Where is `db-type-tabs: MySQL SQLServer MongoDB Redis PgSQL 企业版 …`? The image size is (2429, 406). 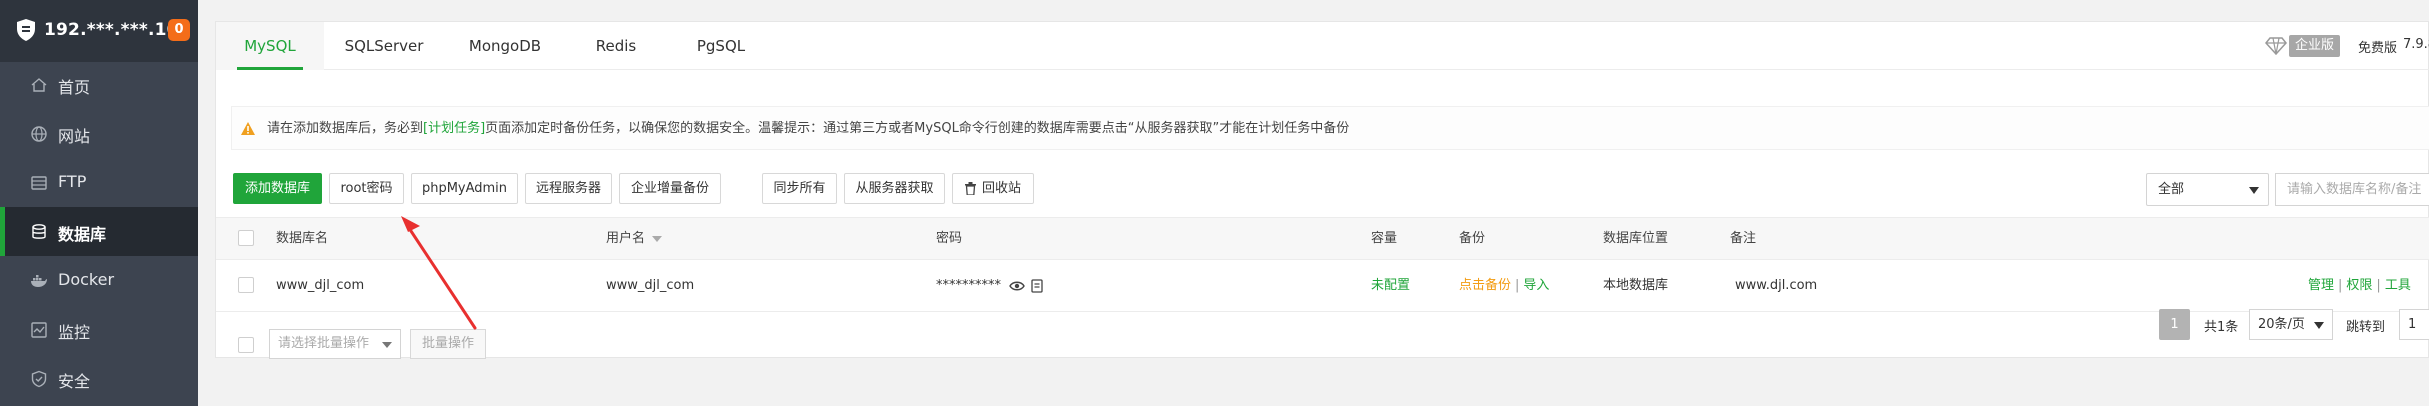 db-type-tabs: MySQL SQLServer MongoDB Redis PgSQL 企业版 … is located at coordinates (1322, 46).